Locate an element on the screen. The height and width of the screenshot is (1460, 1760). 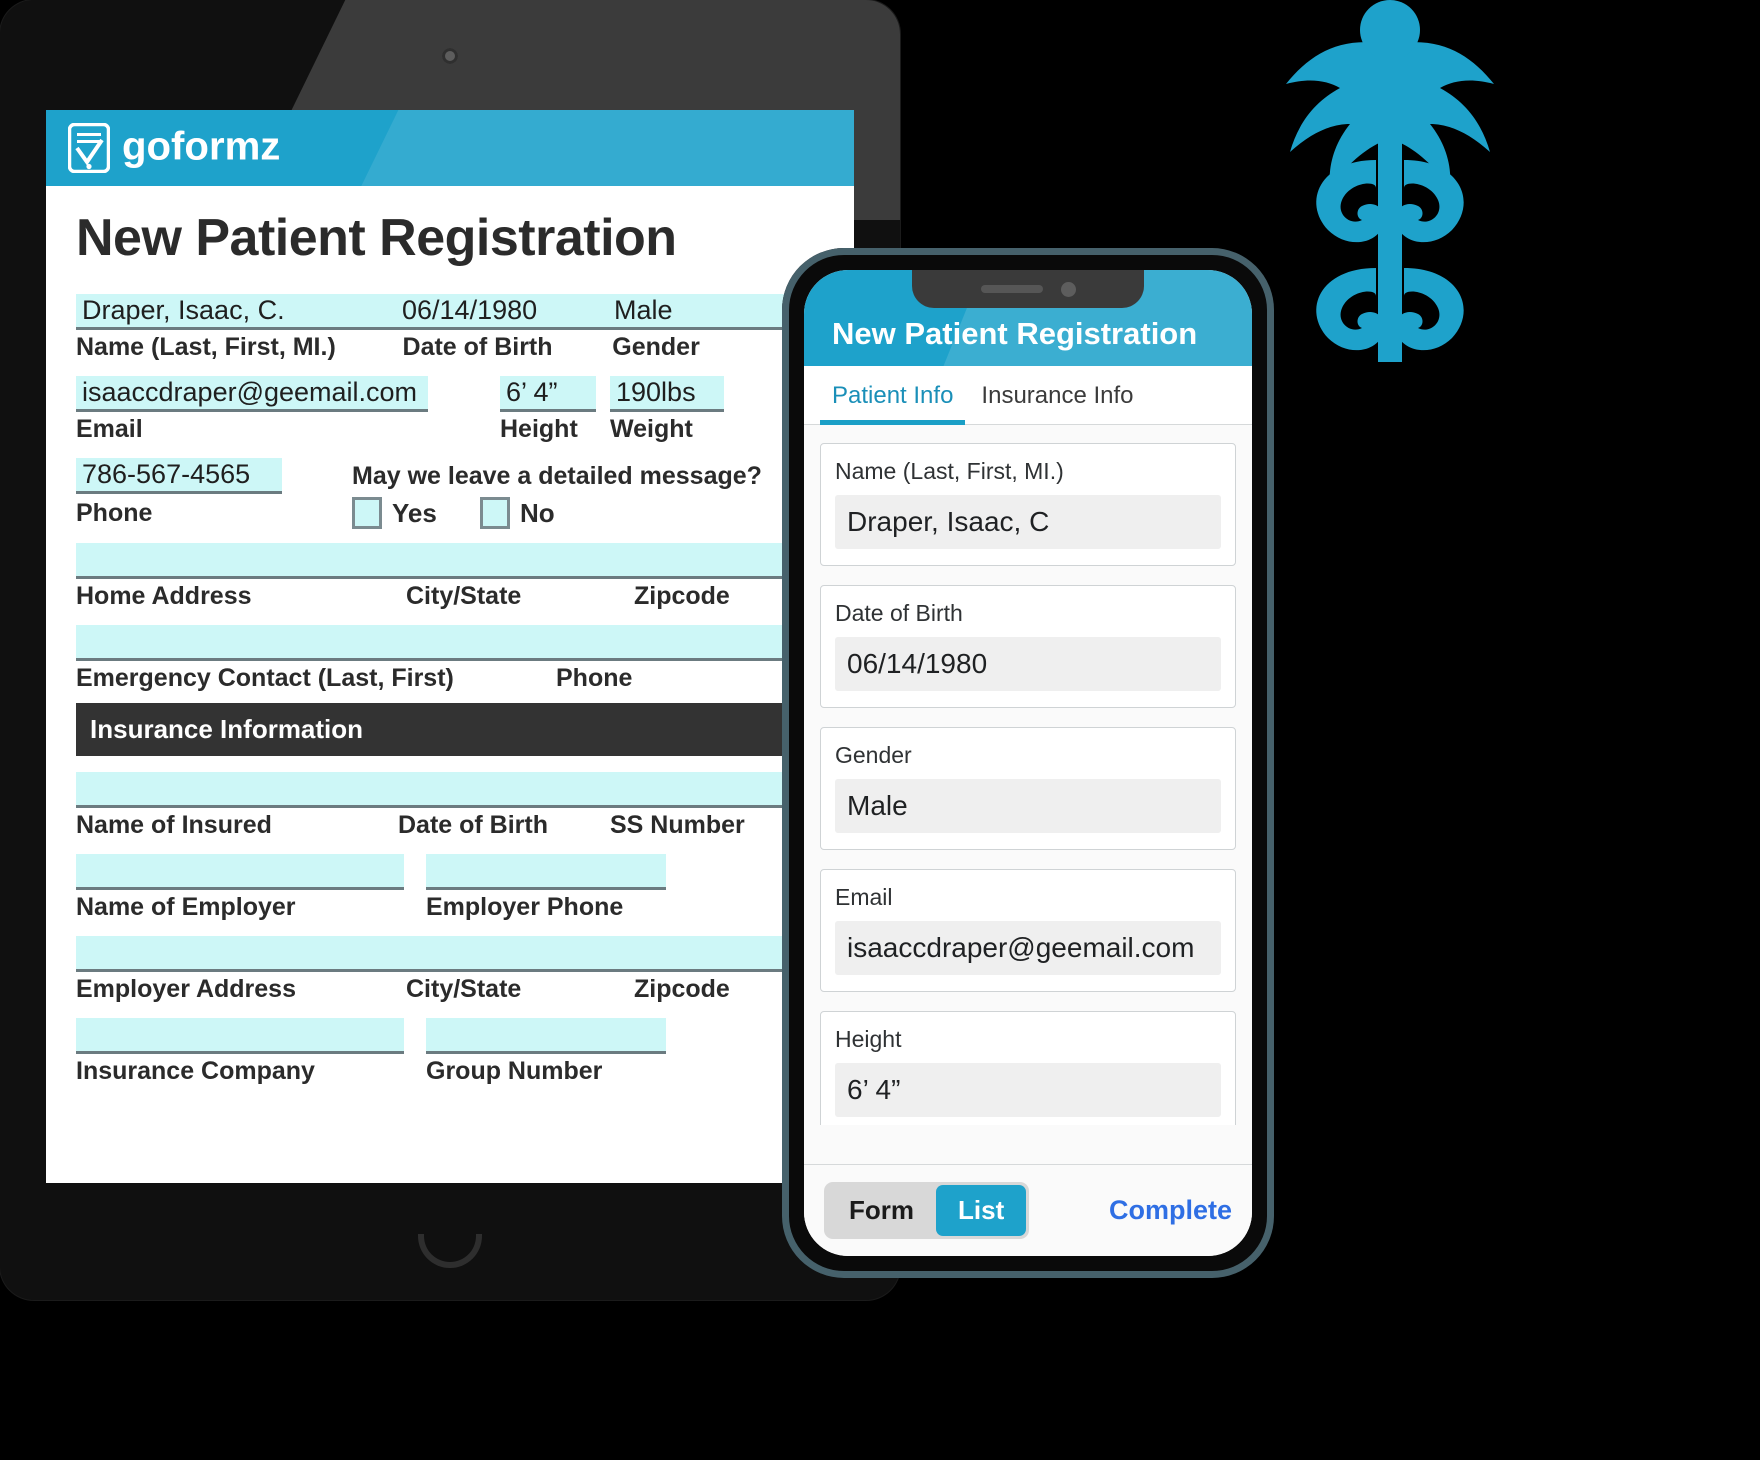
goformz-wordmark-text: goformz is located at coordinates (201, 147).